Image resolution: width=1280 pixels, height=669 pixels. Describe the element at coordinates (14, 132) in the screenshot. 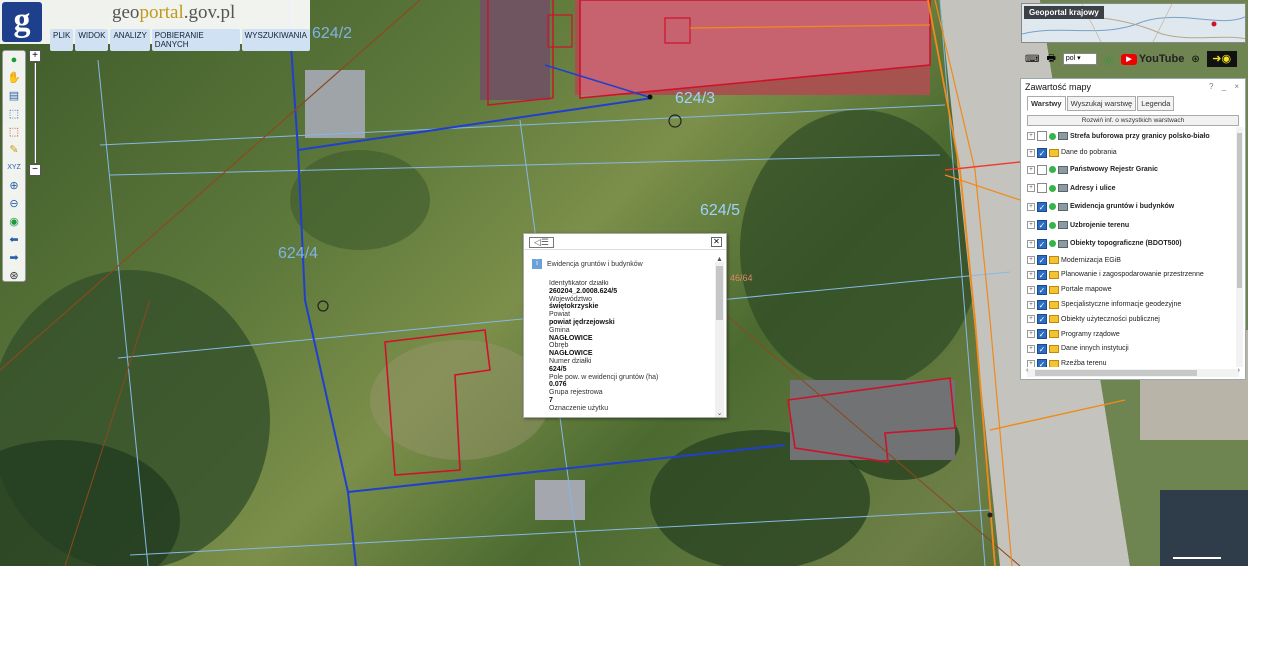

I see `clear-selection-icon: ⬚` at that location.